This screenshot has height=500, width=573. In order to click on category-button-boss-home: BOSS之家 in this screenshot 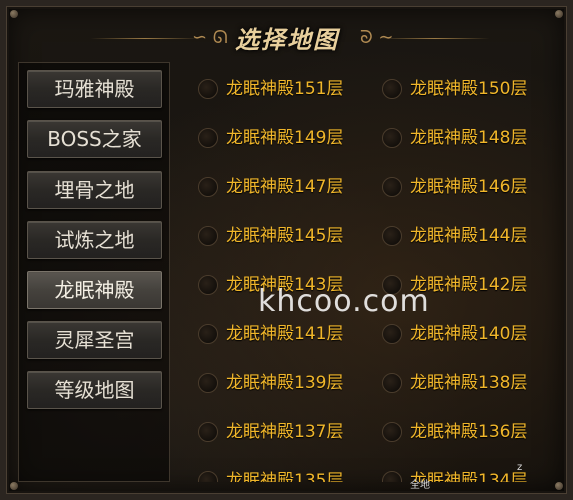, I will do `click(94, 139)`.